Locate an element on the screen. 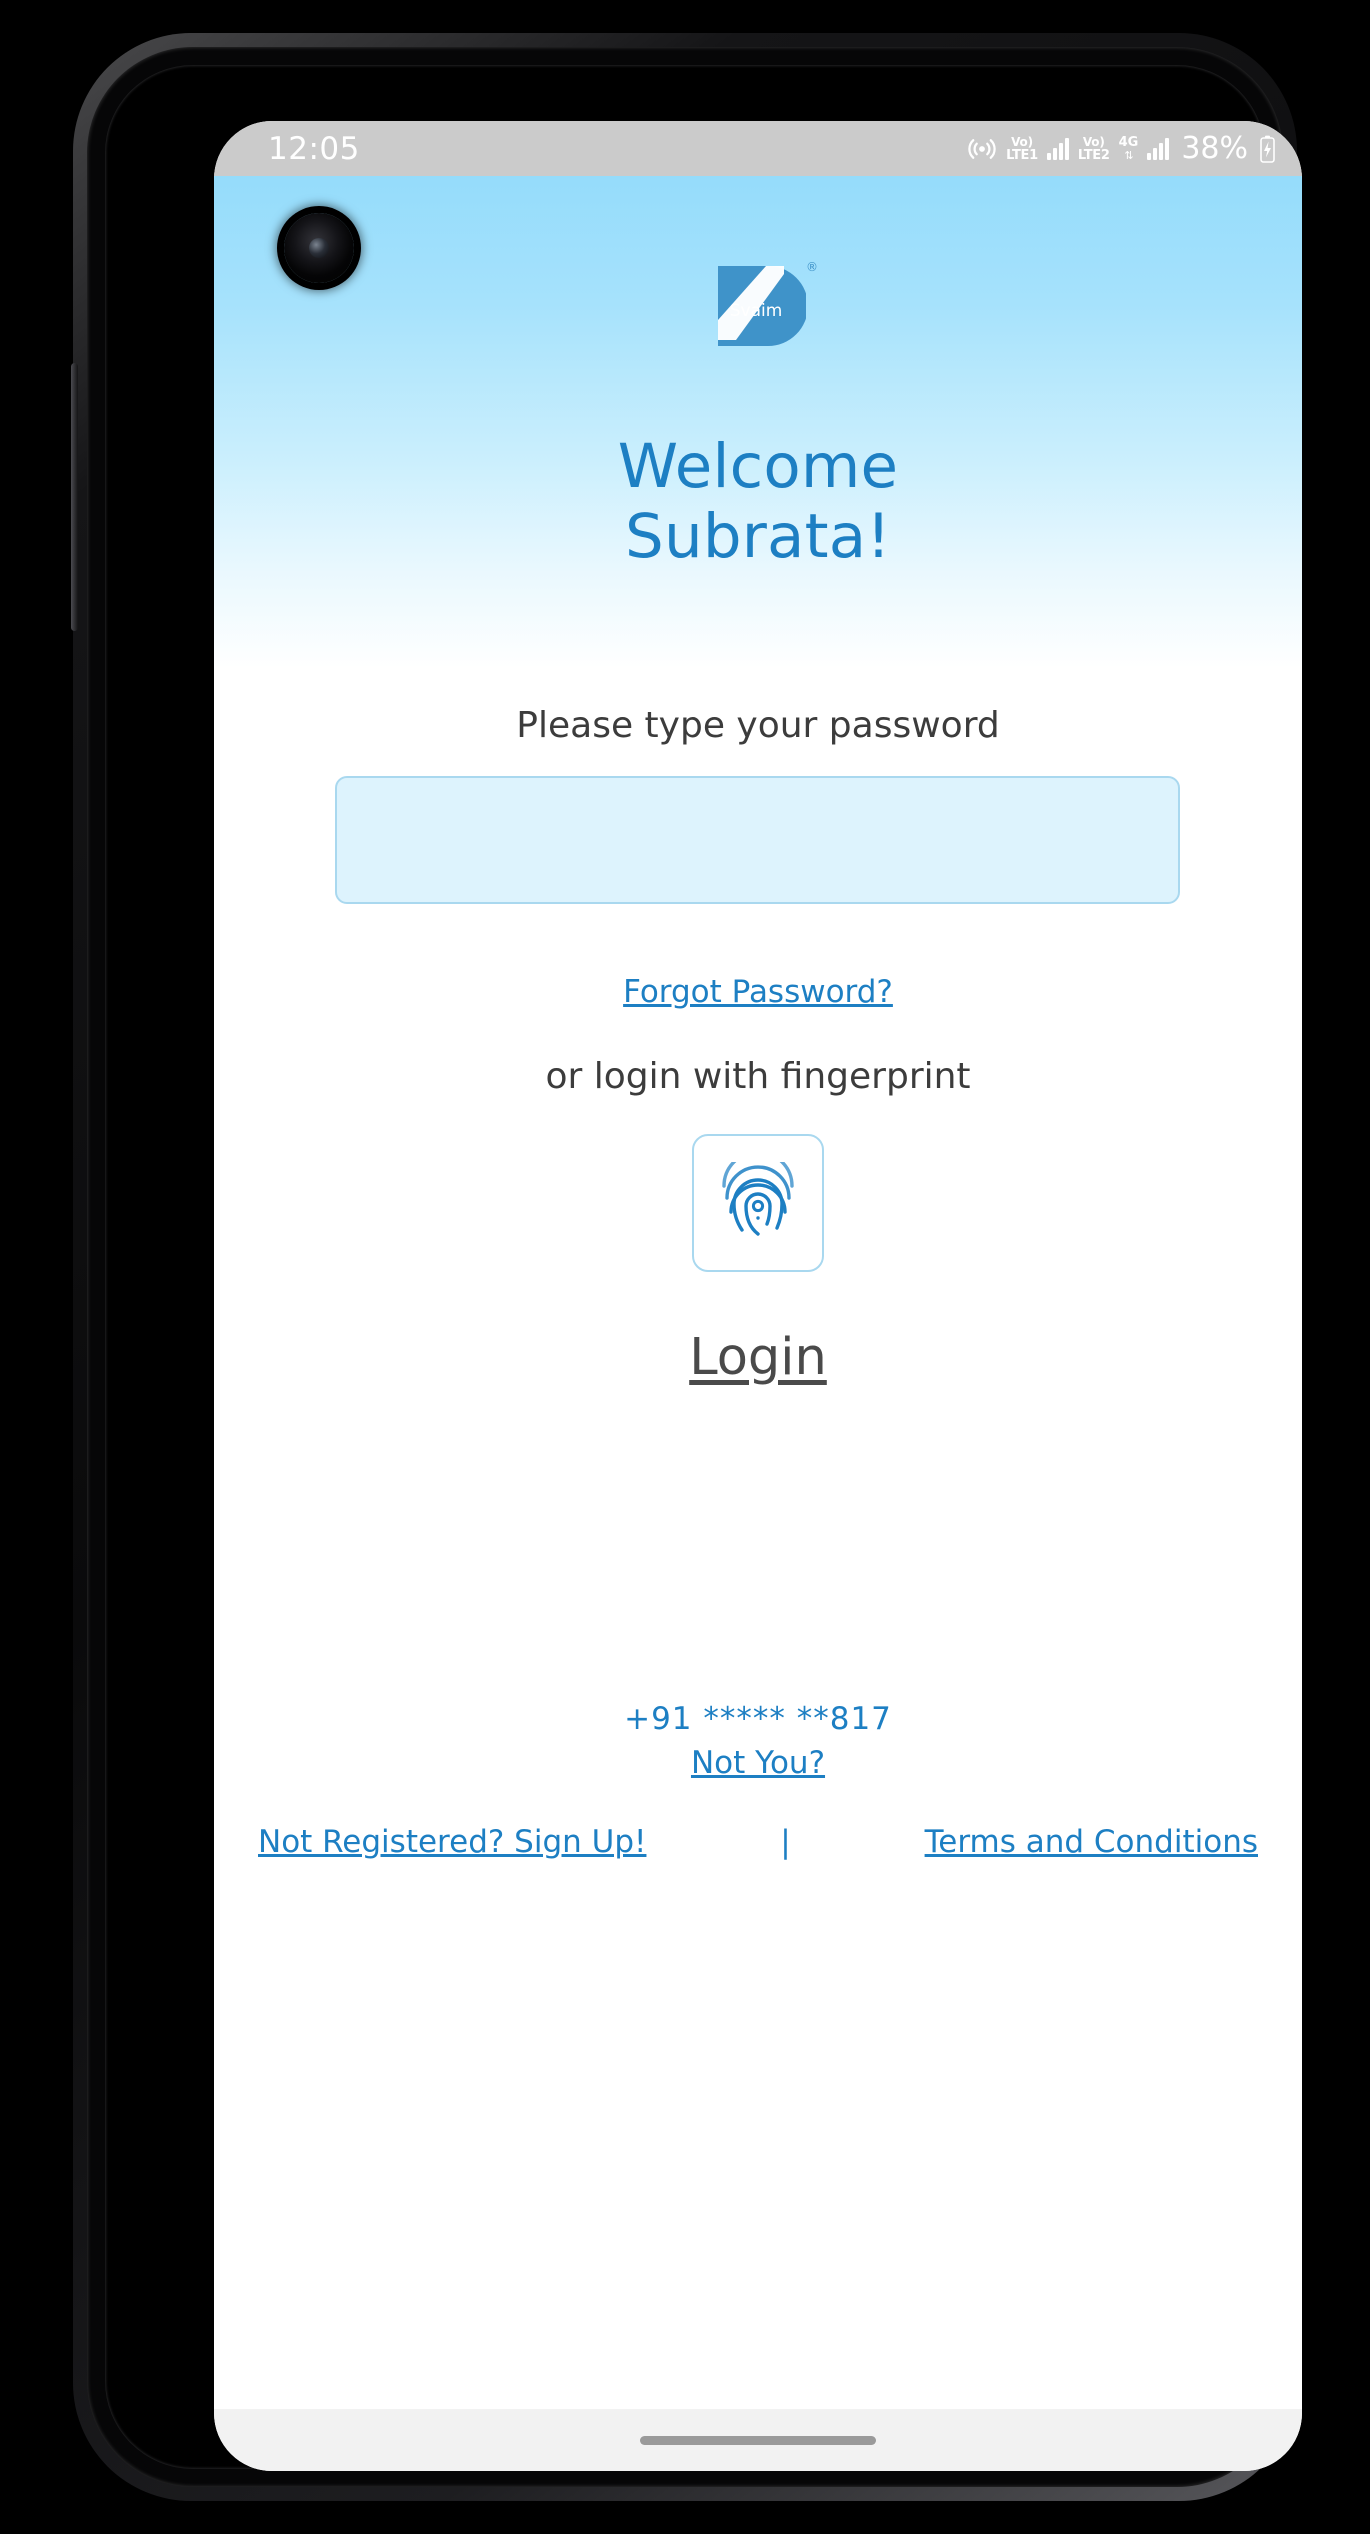  login-button: Login is located at coordinates (758, 1357).